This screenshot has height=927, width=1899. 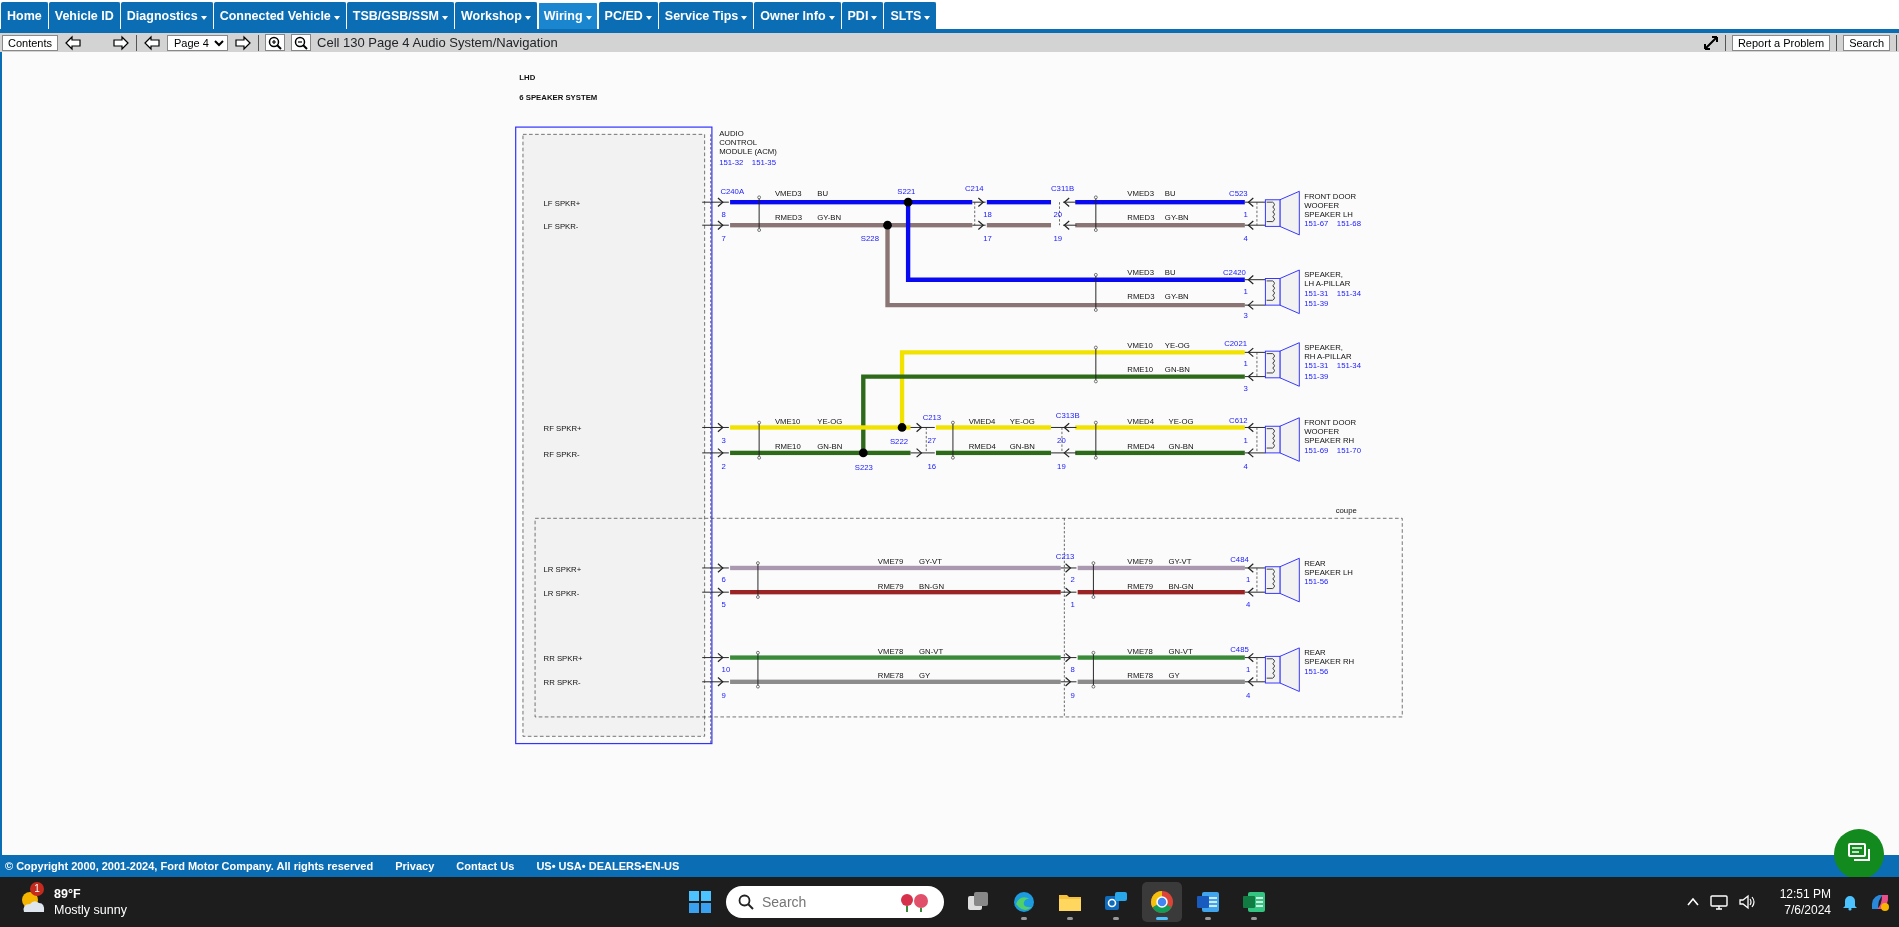 I want to click on chat-button, so click(x=1859, y=854).